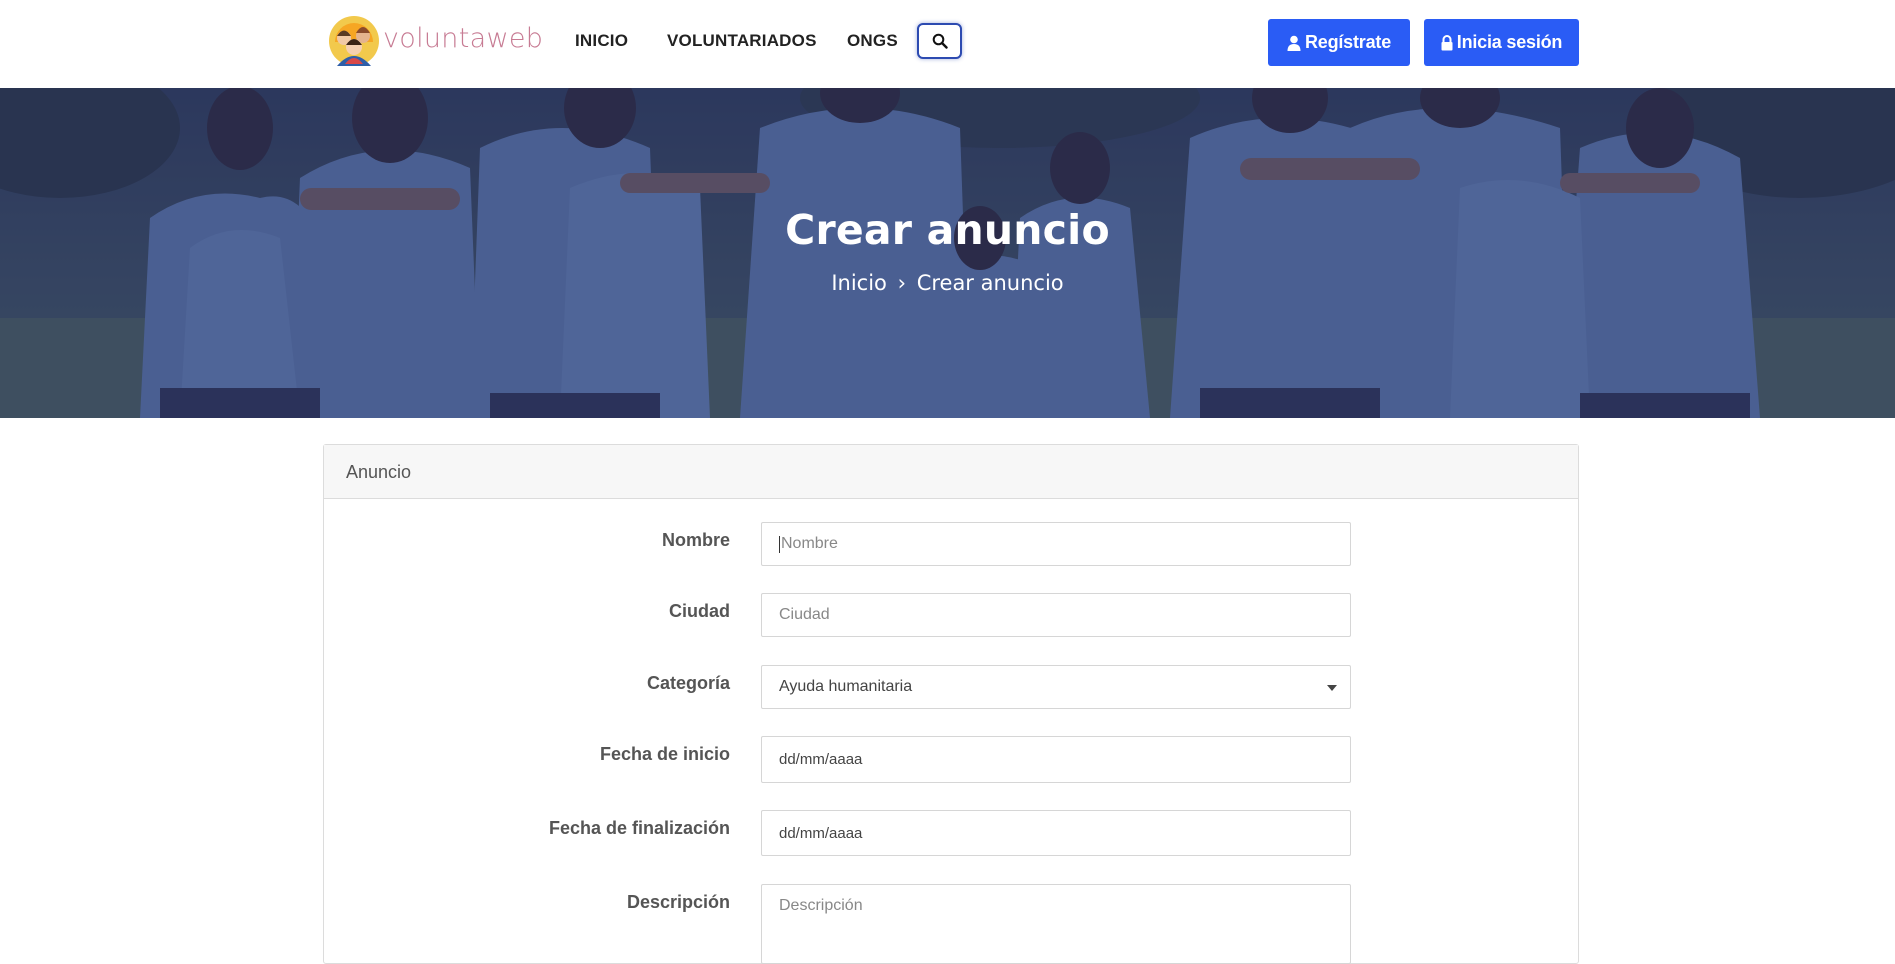 This screenshot has height=964, width=1895. What do you see at coordinates (601, 41) in the screenshot?
I see `nav-inicio: INICIO` at bounding box center [601, 41].